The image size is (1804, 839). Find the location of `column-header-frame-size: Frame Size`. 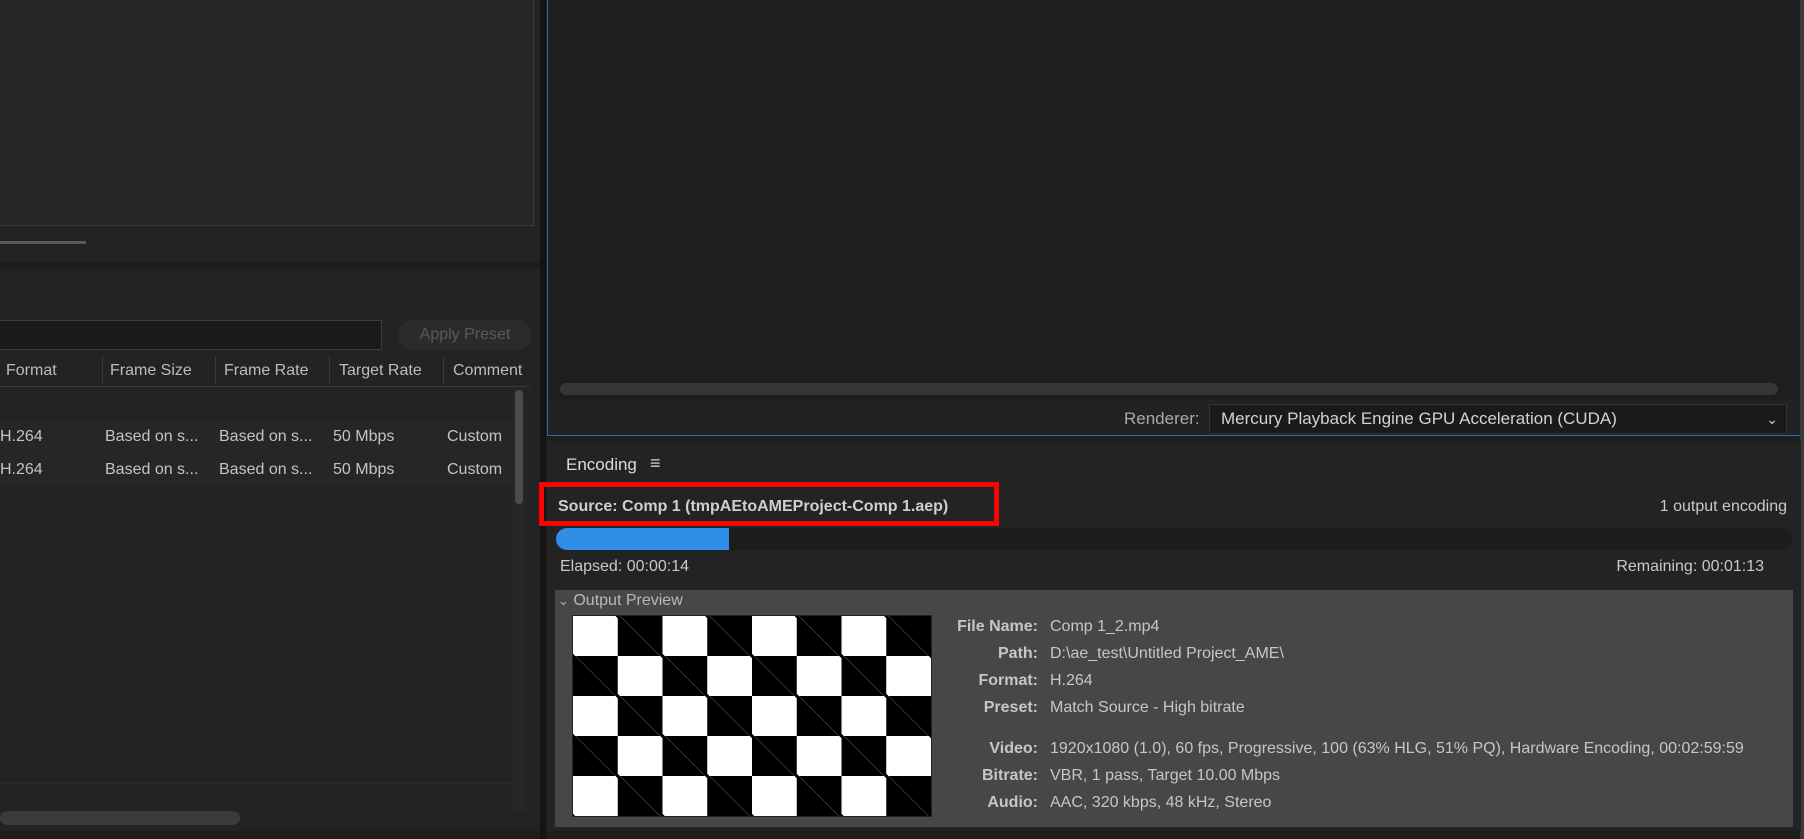

column-header-frame-size: Frame Size is located at coordinates (151, 371).